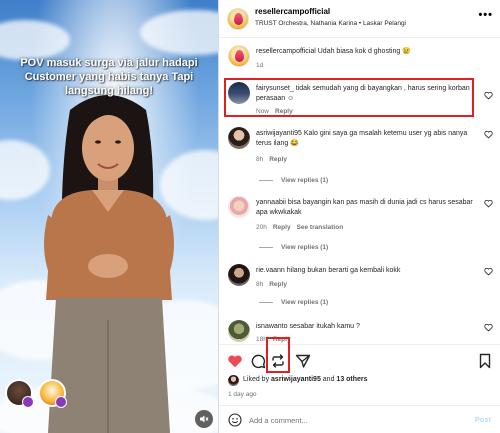 This screenshot has height=433, width=500. What do you see at coordinates (272, 326) in the screenshot?
I see `comment-username: isnawanto` at bounding box center [272, 326].